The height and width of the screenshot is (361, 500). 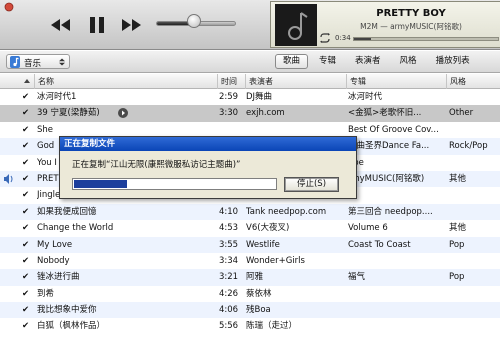 I want to click on copy-progress-bar, so click(x=174, y=184).